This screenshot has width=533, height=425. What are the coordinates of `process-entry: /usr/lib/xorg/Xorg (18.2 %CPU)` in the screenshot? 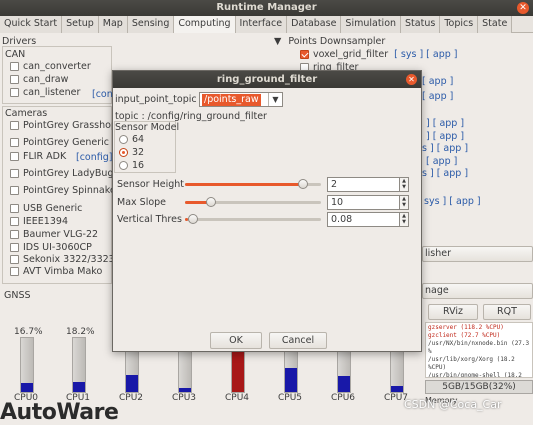 It's located at (471, 363).